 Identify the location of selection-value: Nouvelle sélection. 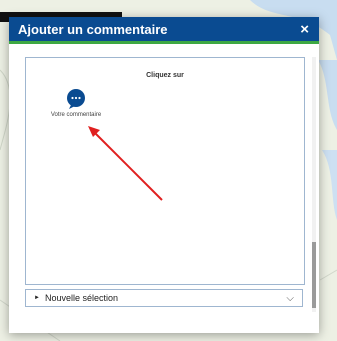
(81, 298).